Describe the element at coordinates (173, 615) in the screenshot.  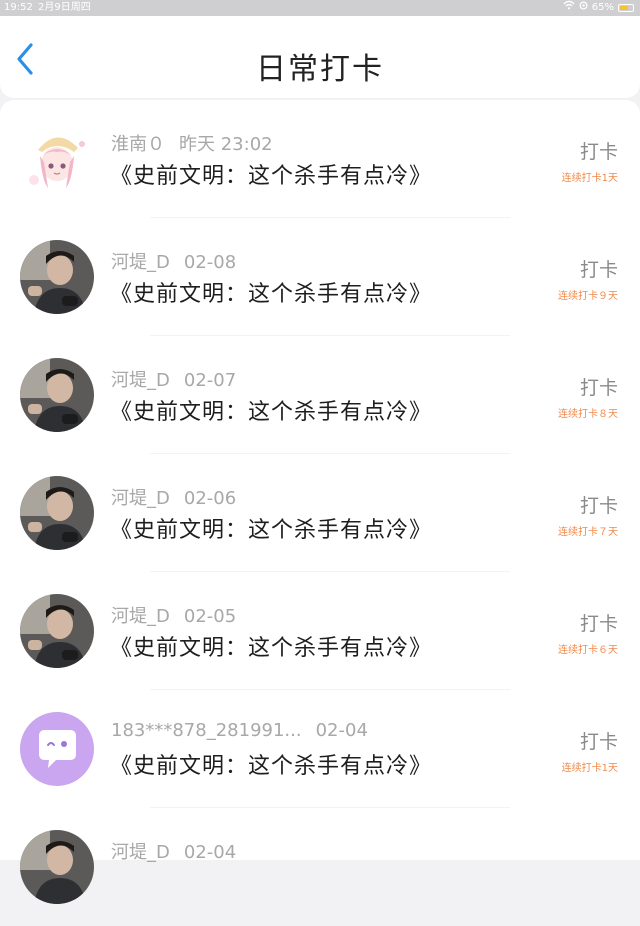
I see `name-line: 河堤_D 02-05` at that location.